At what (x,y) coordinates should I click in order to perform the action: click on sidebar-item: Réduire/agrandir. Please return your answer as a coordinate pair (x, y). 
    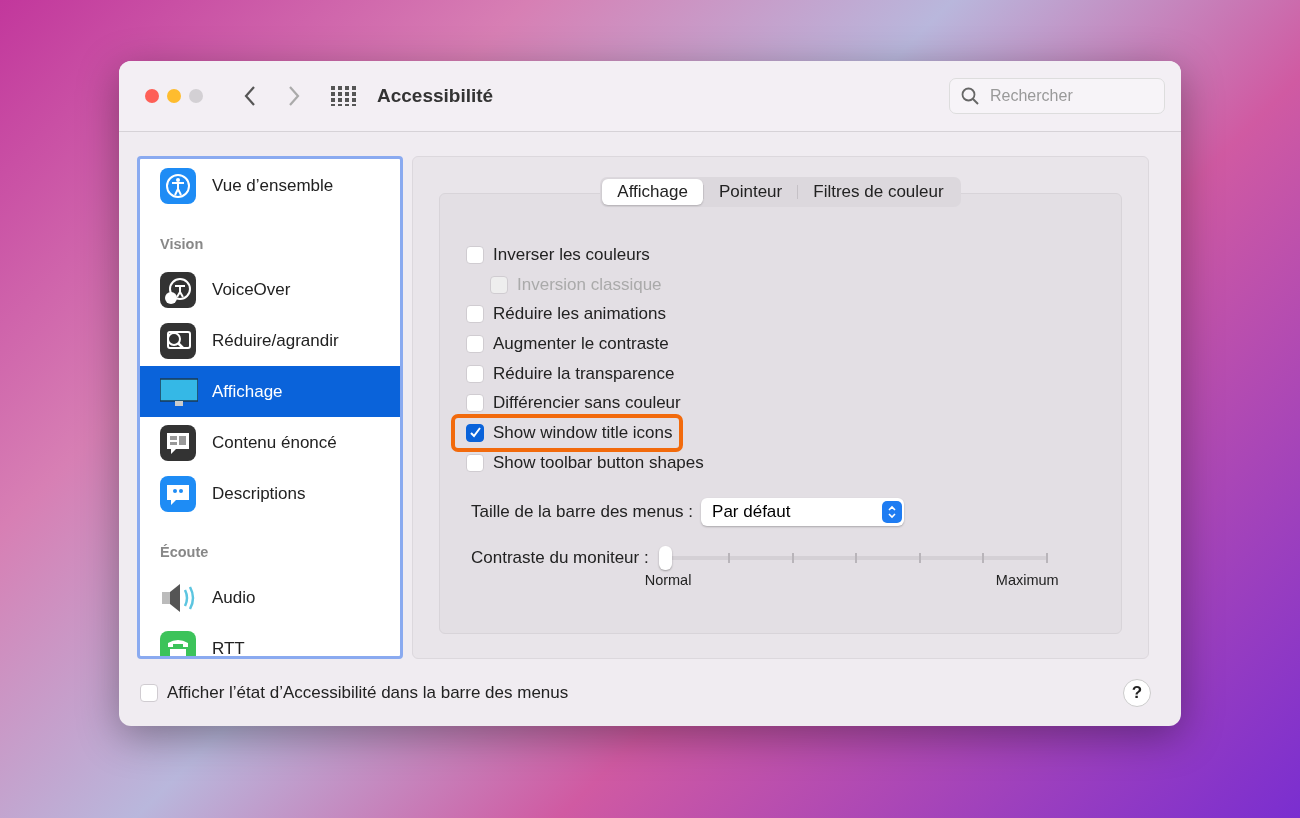
    Looking at the image, I should click on (270, 340).